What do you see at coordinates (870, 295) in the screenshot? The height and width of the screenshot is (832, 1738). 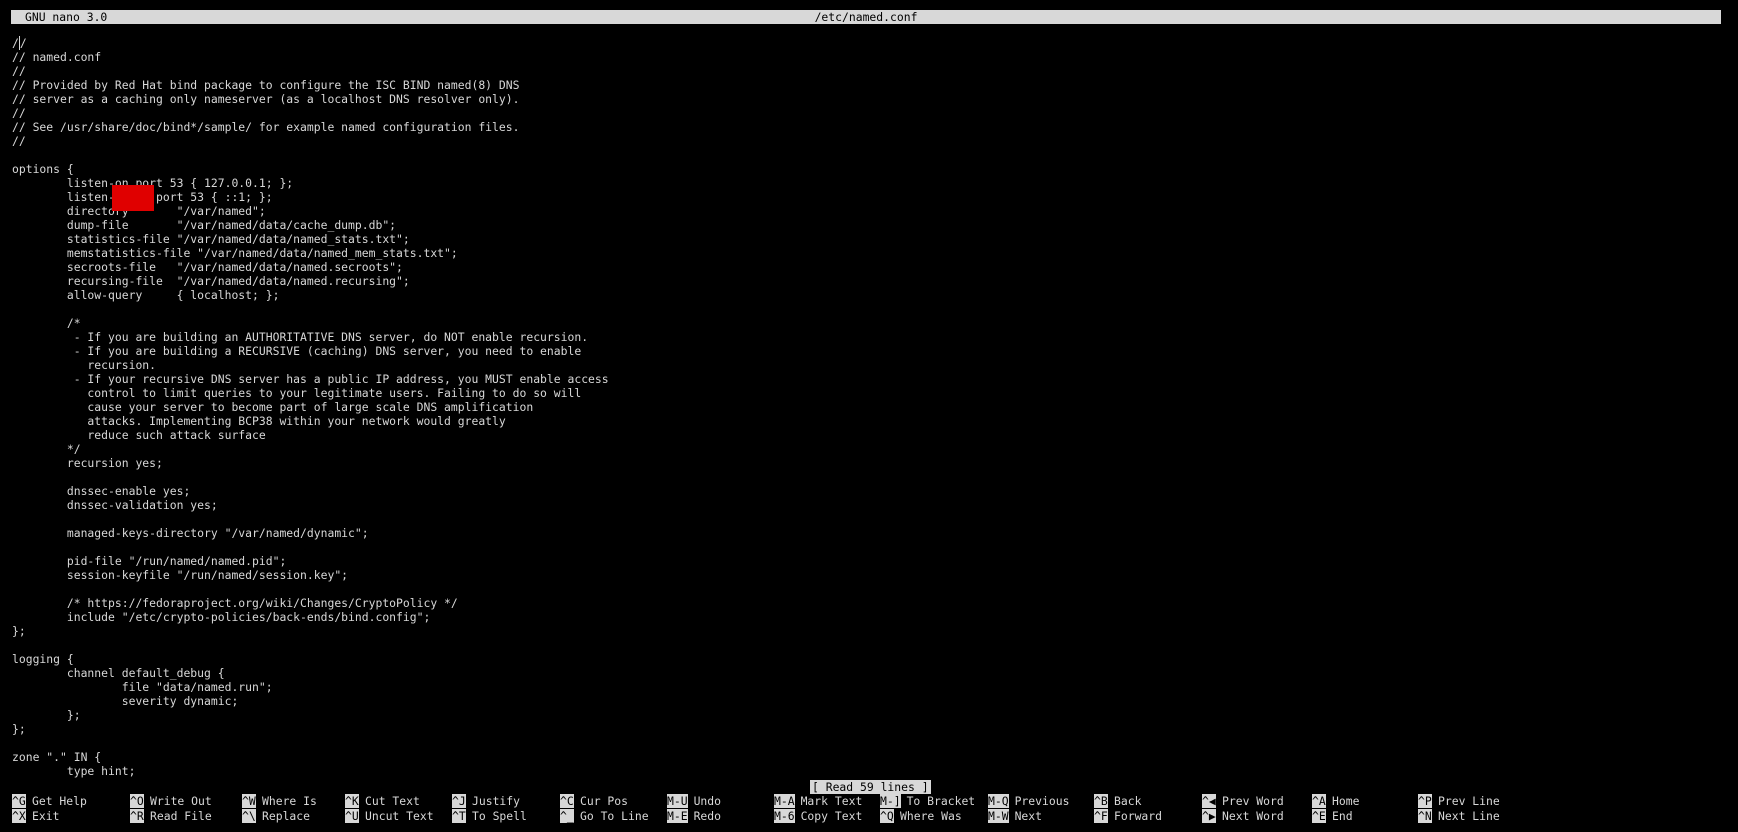 I see `editor-line: allow-query { localhost; };` at bounding box center [870, 295].